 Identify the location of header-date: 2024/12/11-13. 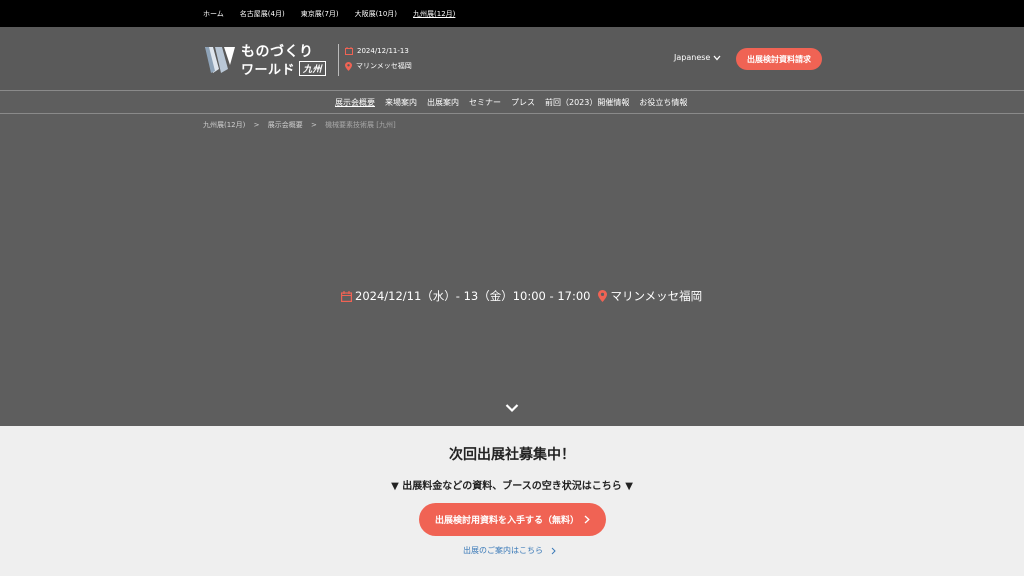
(377, 51).